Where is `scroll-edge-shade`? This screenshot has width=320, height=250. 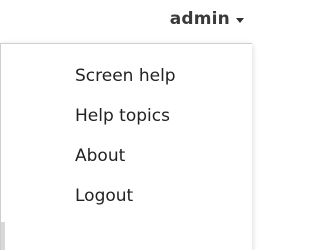 scroll-edge-shade is located at coordinates (3, 236).